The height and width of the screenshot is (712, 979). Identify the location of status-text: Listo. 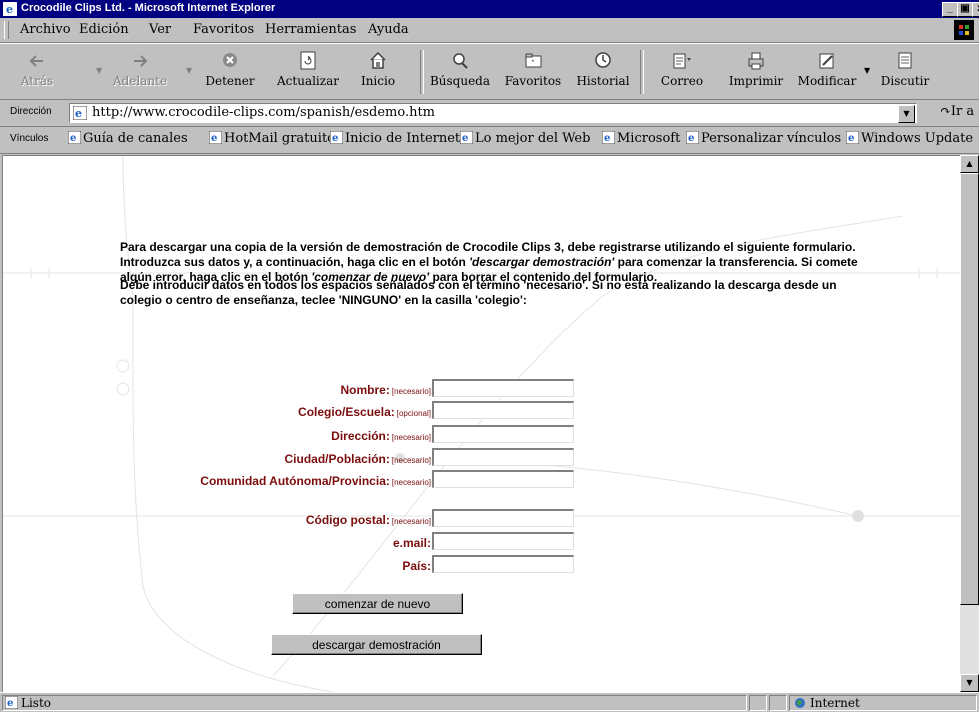
(36, 703).